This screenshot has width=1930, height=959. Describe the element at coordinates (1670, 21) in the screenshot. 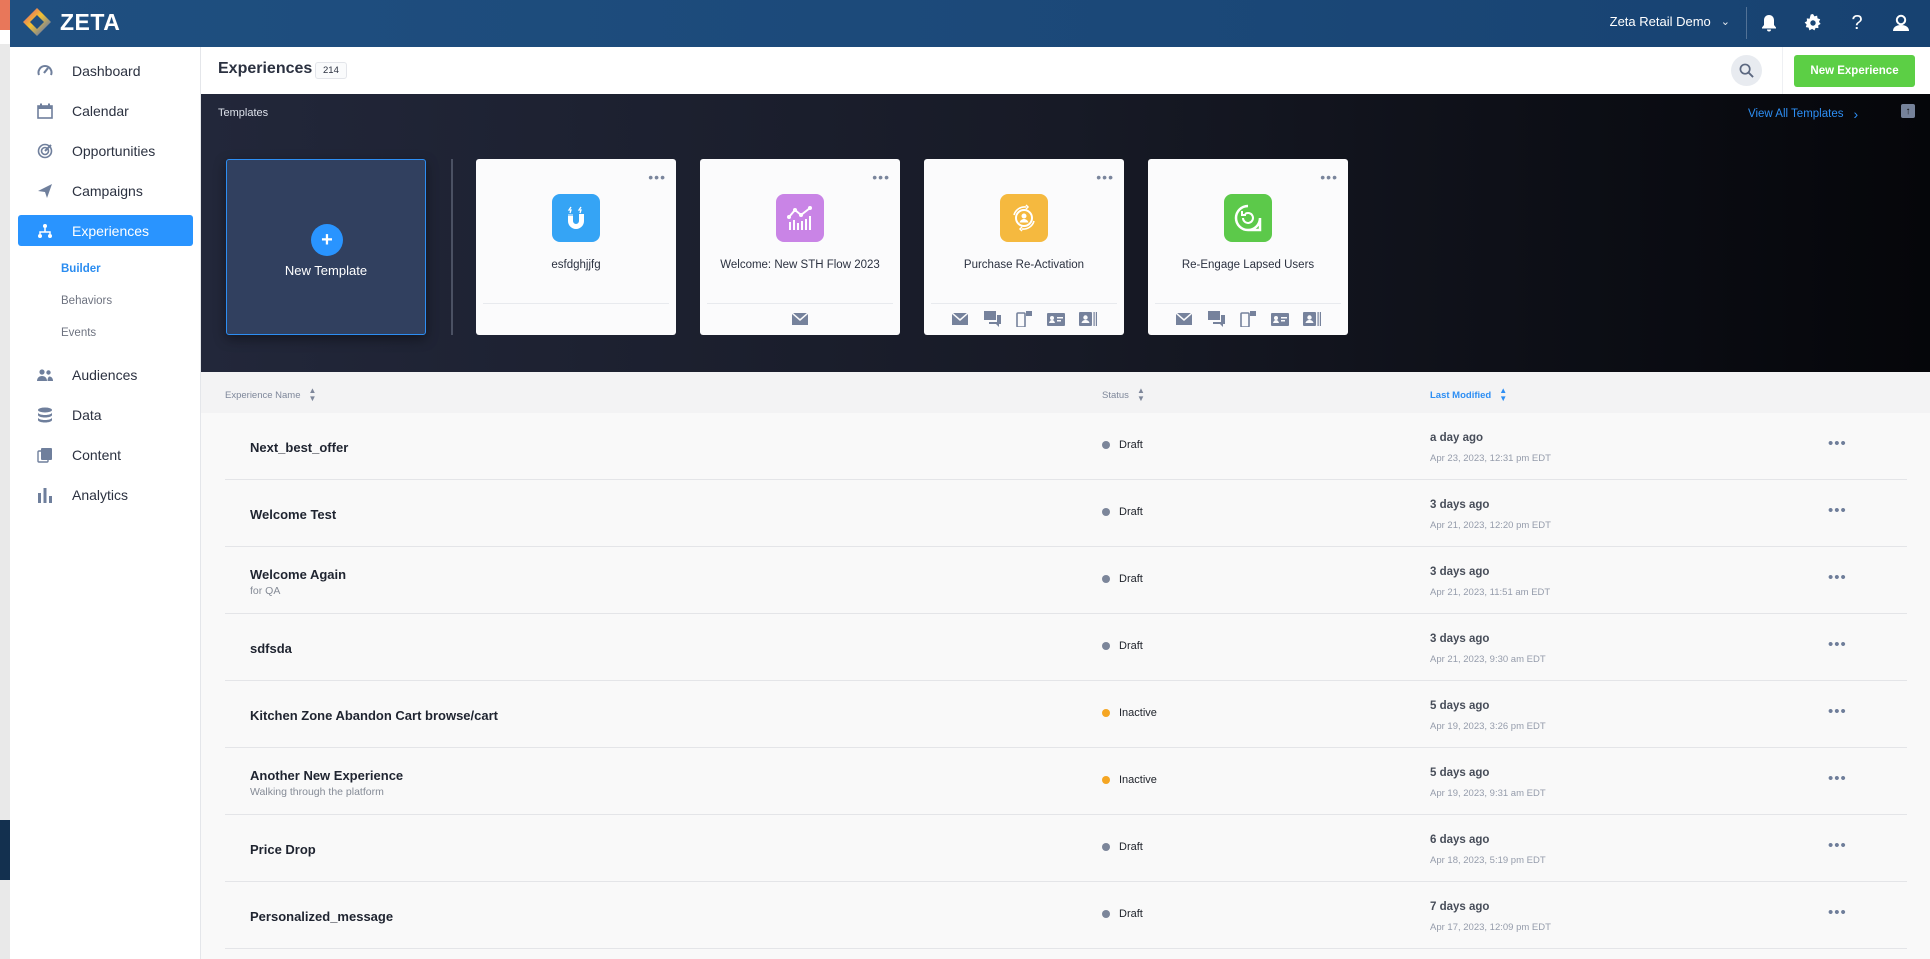

I see `account-switcher: Zeta Retail Demo ⌄` at that location.